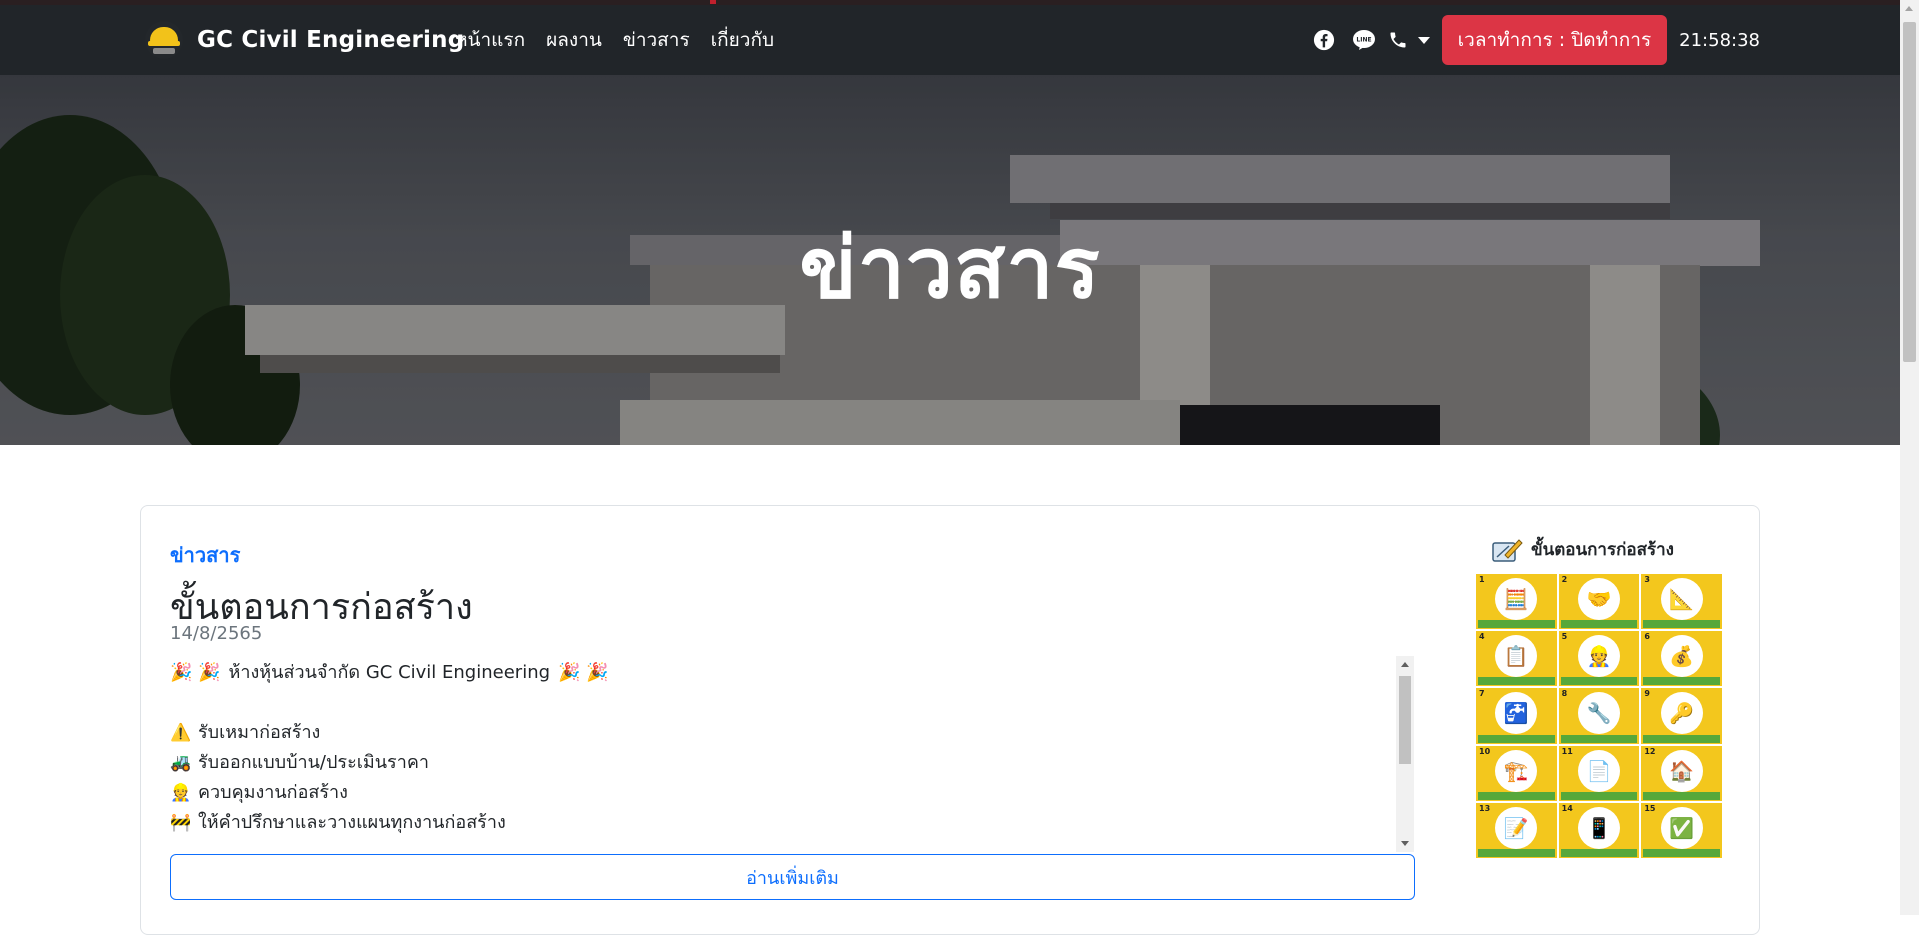 This screenshot has width=1919, height=935. What do you see at coordinates (273, 792) in the screenshot?
I see `excerpt-text: ควบคุมงานก่อสร้าง` at bounding box center [273, 792].